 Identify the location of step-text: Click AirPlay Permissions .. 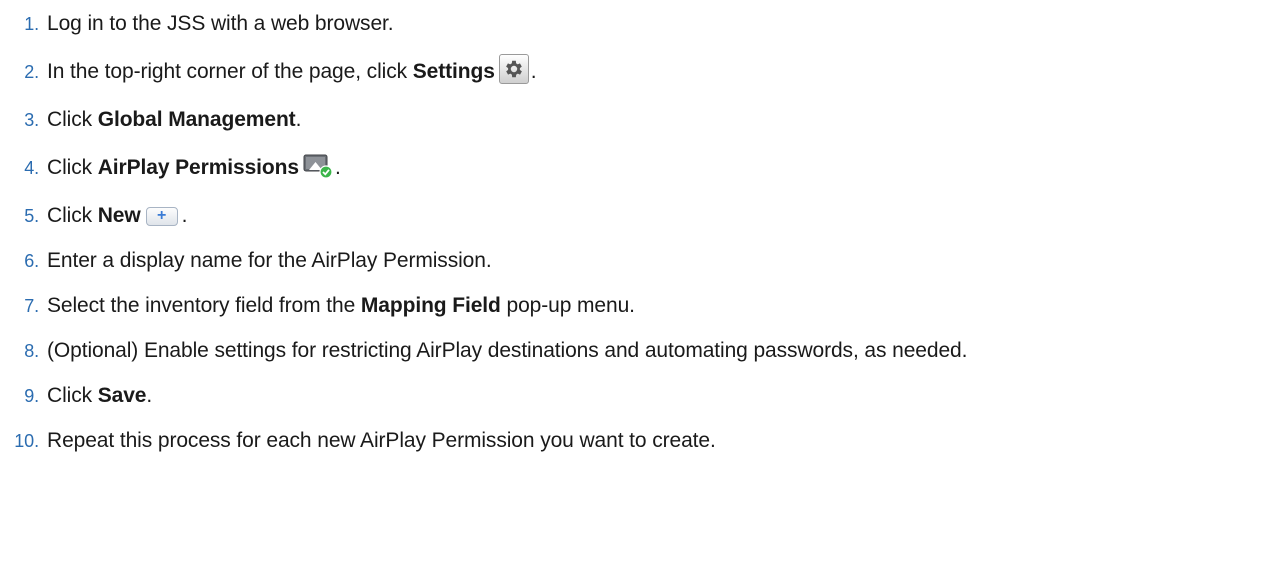
(194, 167).